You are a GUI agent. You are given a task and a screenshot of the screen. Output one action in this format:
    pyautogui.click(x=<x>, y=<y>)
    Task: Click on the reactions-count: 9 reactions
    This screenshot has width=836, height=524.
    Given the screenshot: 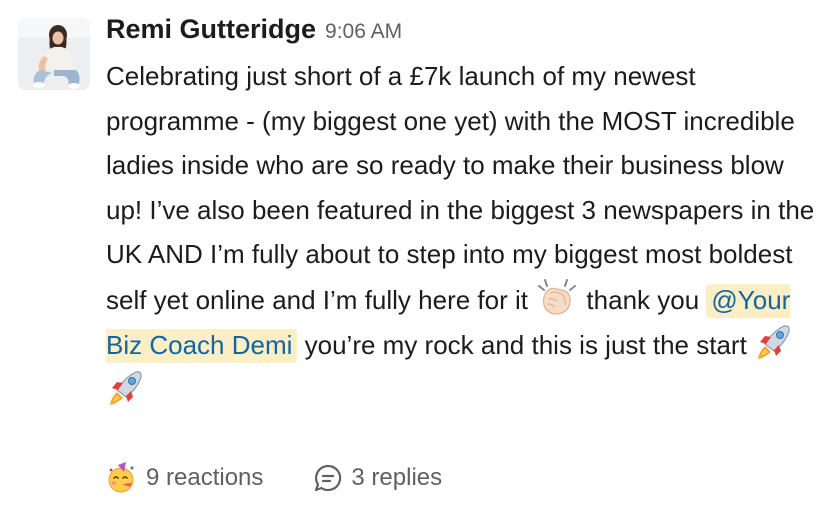 What is the action you would take?
    pyautogui.click(x=205, y=477)
    